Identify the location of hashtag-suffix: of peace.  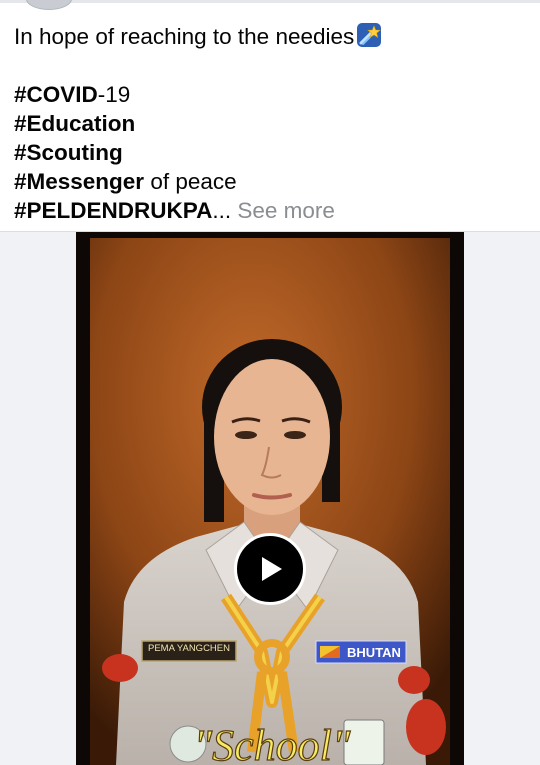
(190, 181).